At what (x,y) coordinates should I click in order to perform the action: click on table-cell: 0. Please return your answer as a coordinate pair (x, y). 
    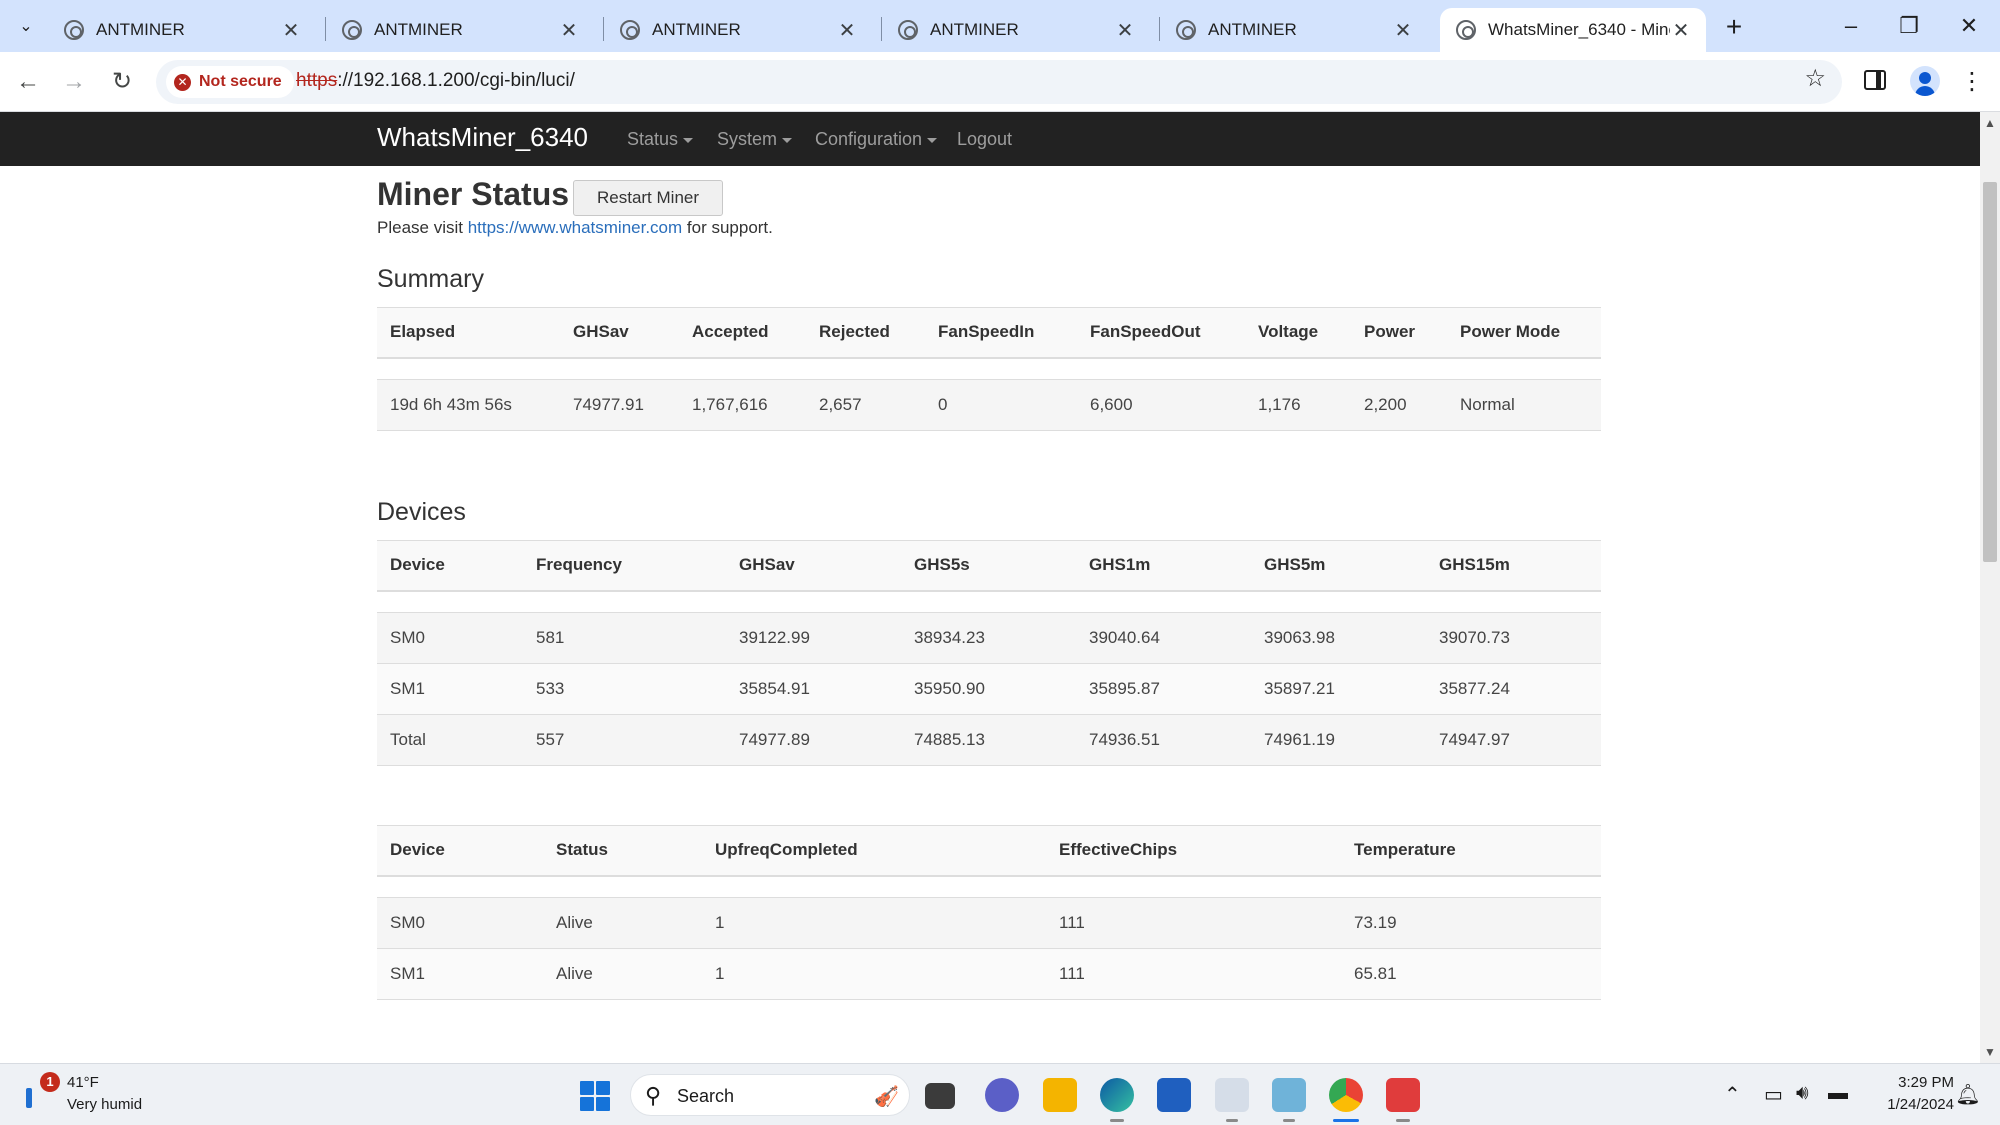
    Looking at the image, I should click on (1001, 405).